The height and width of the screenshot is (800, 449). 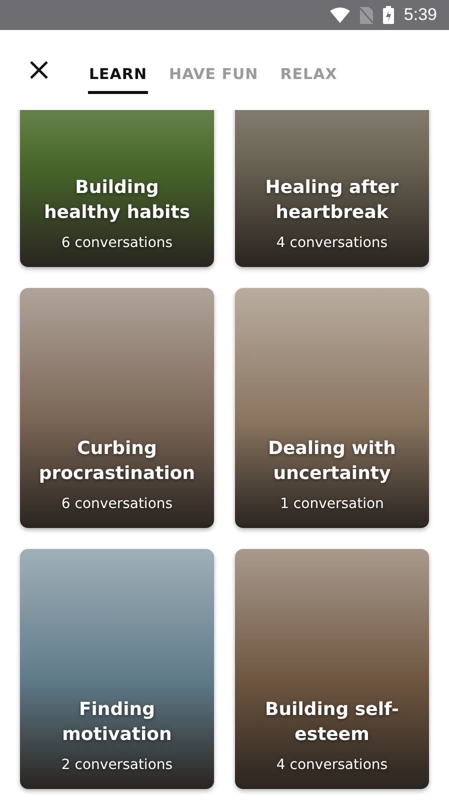 What do you see at coordinates (117, 408) in the screenshot?
I see `topic-card: Curbing procrastination 6 conversations` at bounding box center [117, 408].